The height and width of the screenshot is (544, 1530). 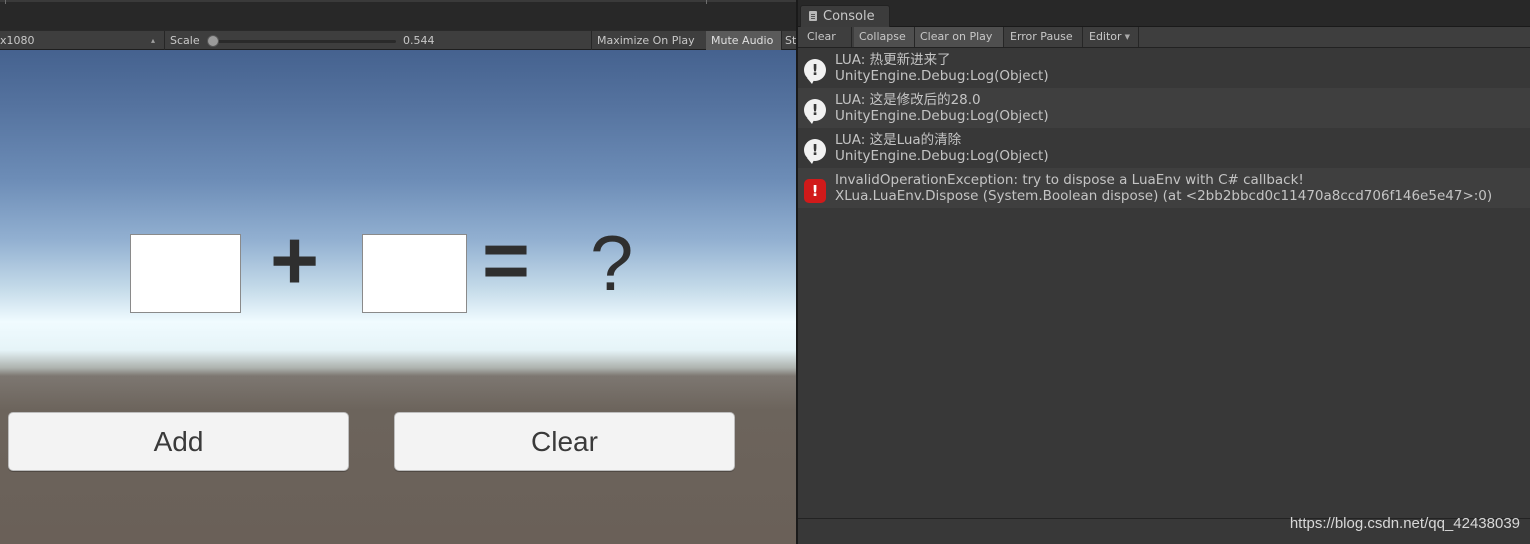 I want to click on resolution-label: x1080, so click(x=17, y=40).